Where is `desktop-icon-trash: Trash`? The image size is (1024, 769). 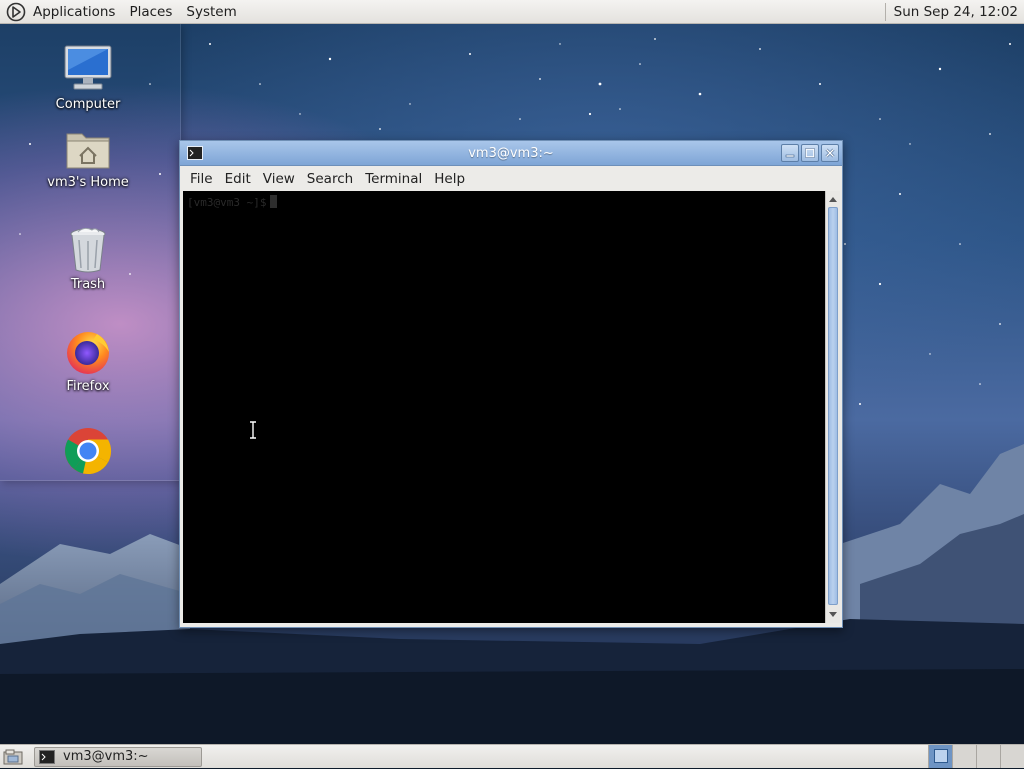
desktop-icon-trash: Trash is located at coordinates (88, 259).